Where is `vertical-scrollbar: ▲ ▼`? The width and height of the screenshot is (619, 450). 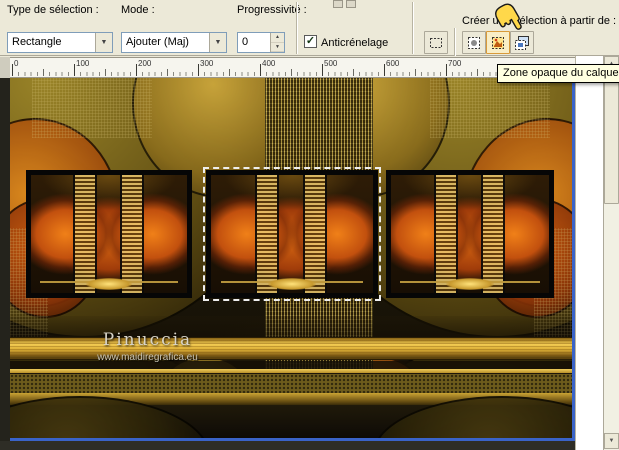
vertical-scrollbar: ▲ ▼ is located at coordinates (611, 253).